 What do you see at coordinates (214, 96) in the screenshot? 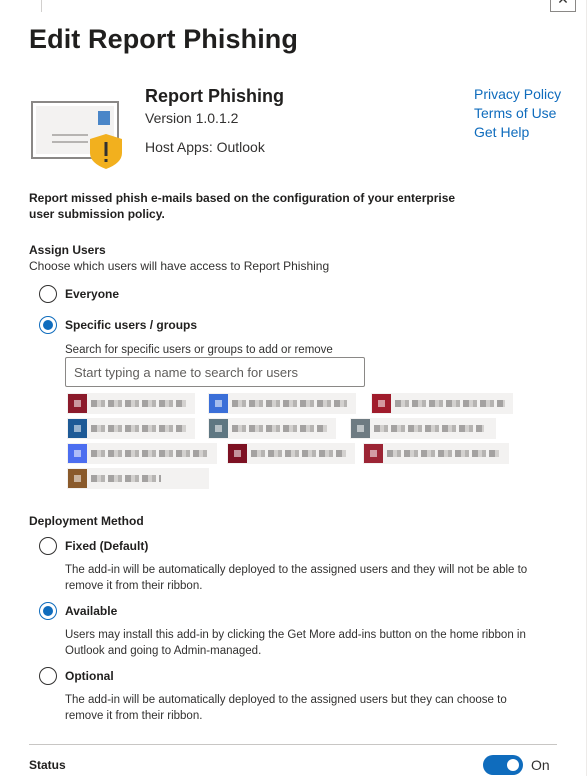
I see `app-name: Report Phishing` at bounding box center [214, 96].